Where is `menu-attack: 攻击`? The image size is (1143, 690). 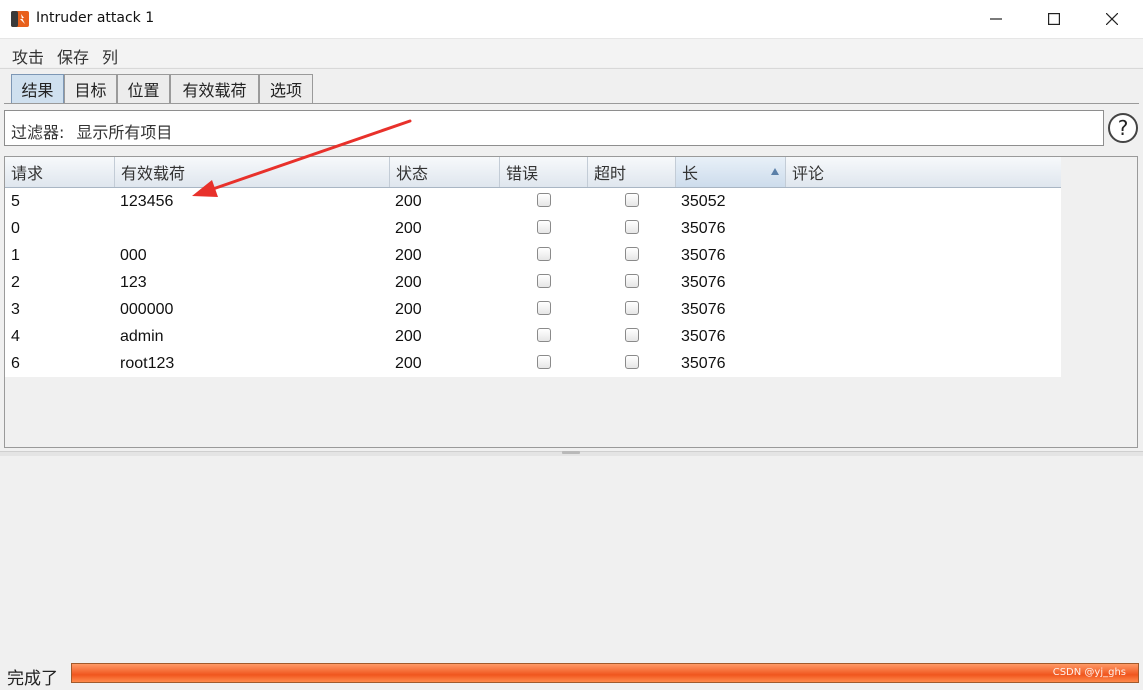 menu-attack: 攻击 is located at coordinates (28, 56).